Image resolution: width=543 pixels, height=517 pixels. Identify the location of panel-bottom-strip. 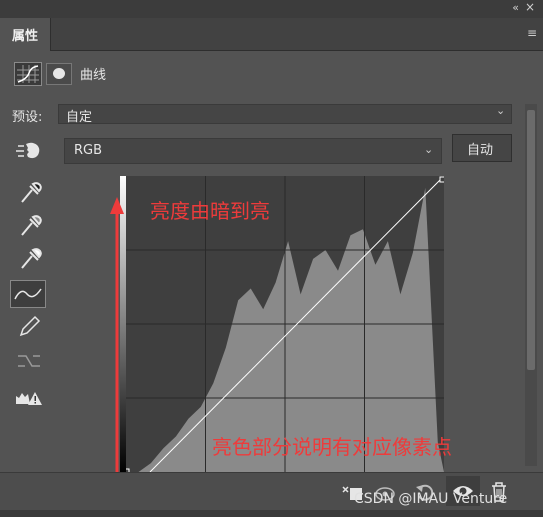
(271, 513).